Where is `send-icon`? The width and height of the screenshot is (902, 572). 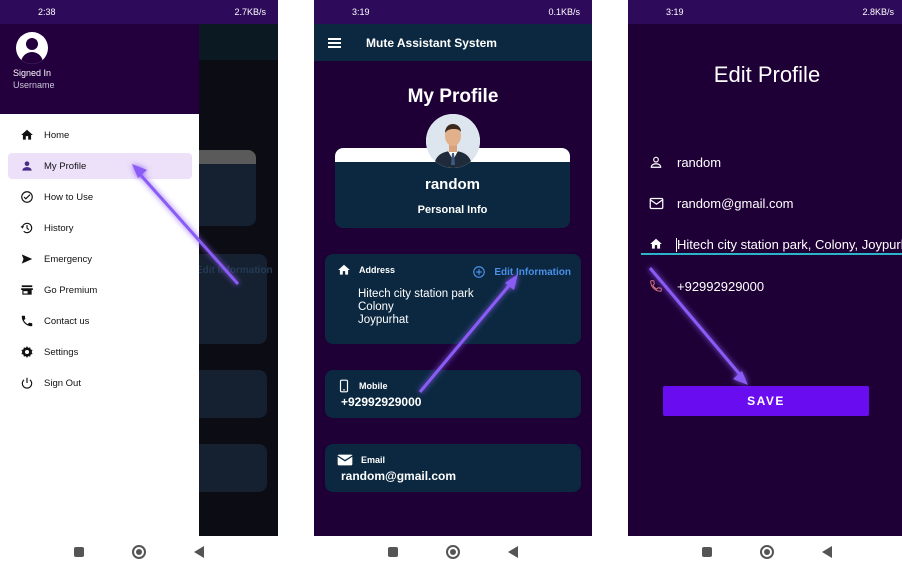 send-icon is located at coordinates (27, 259).